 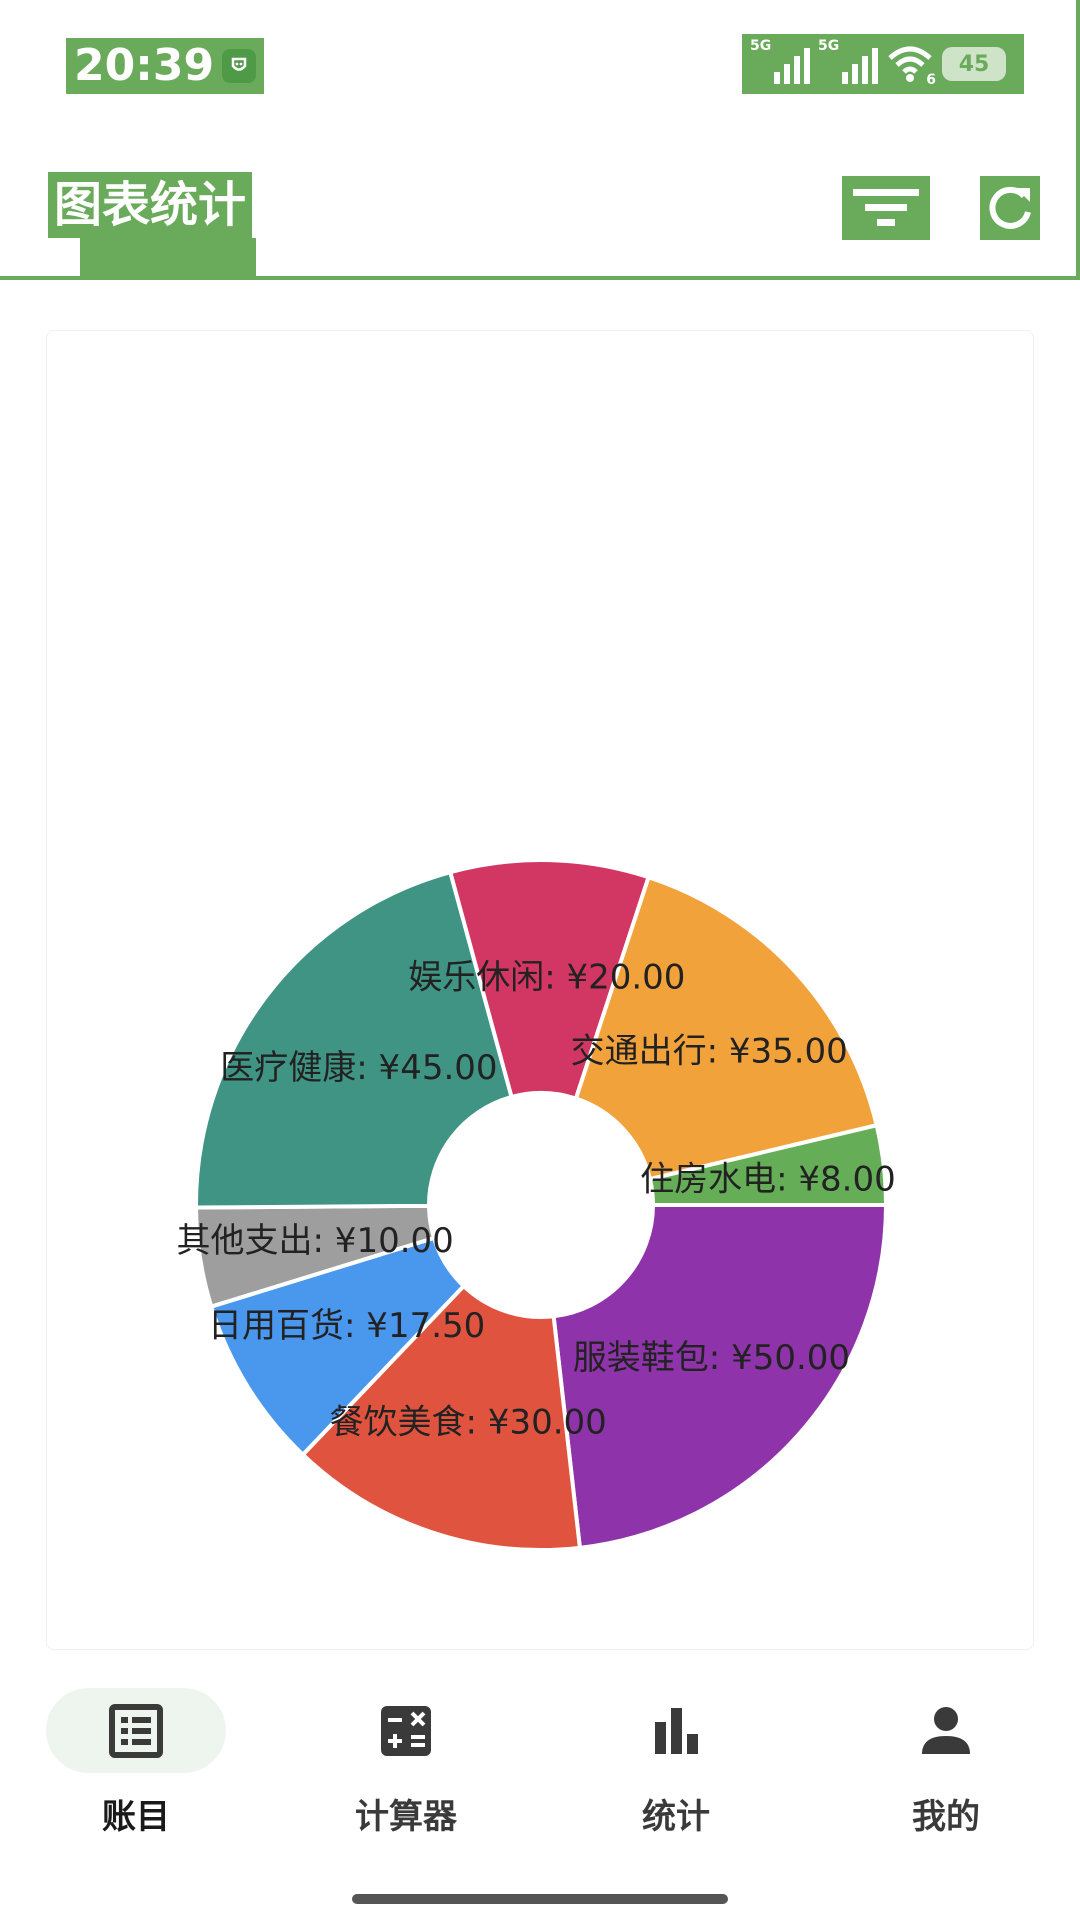 I want to click on clock-text: 20:39, so click(x=144, y=65).